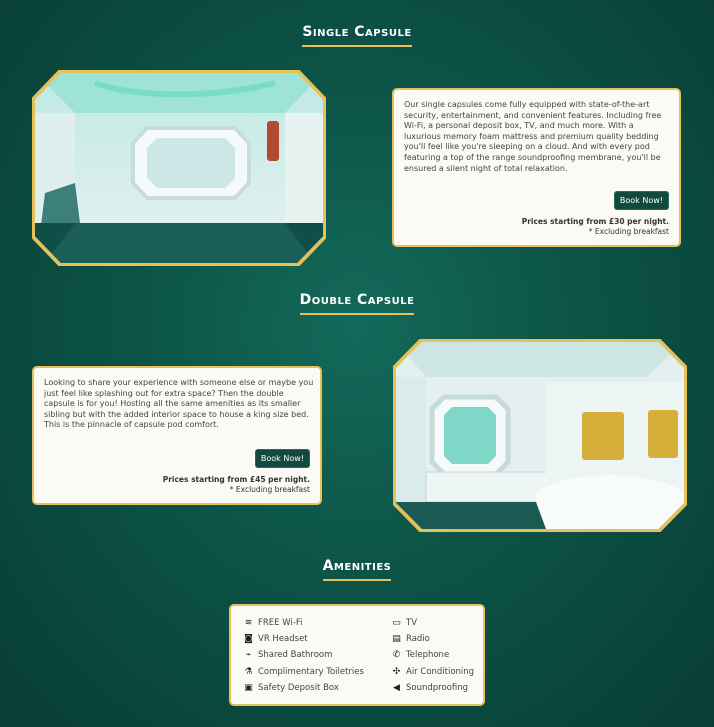  I want to click on single-price: Prices starting from £30 per night., so click(595, 221).